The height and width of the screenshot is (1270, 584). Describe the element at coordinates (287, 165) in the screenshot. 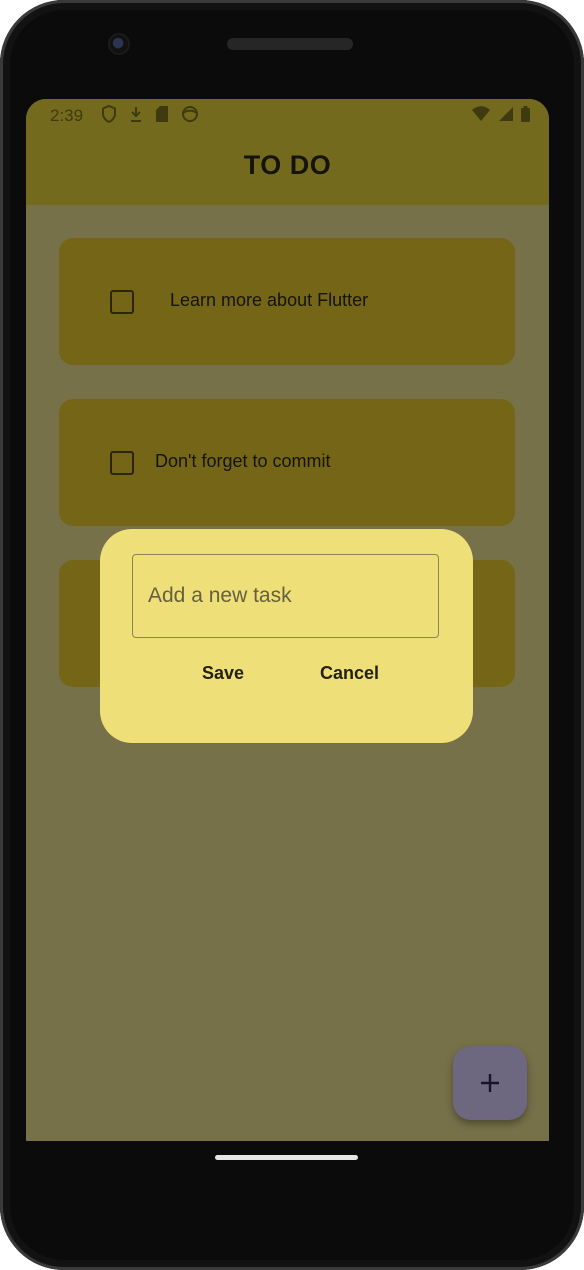

I see `page-title: TO DO` at that location.